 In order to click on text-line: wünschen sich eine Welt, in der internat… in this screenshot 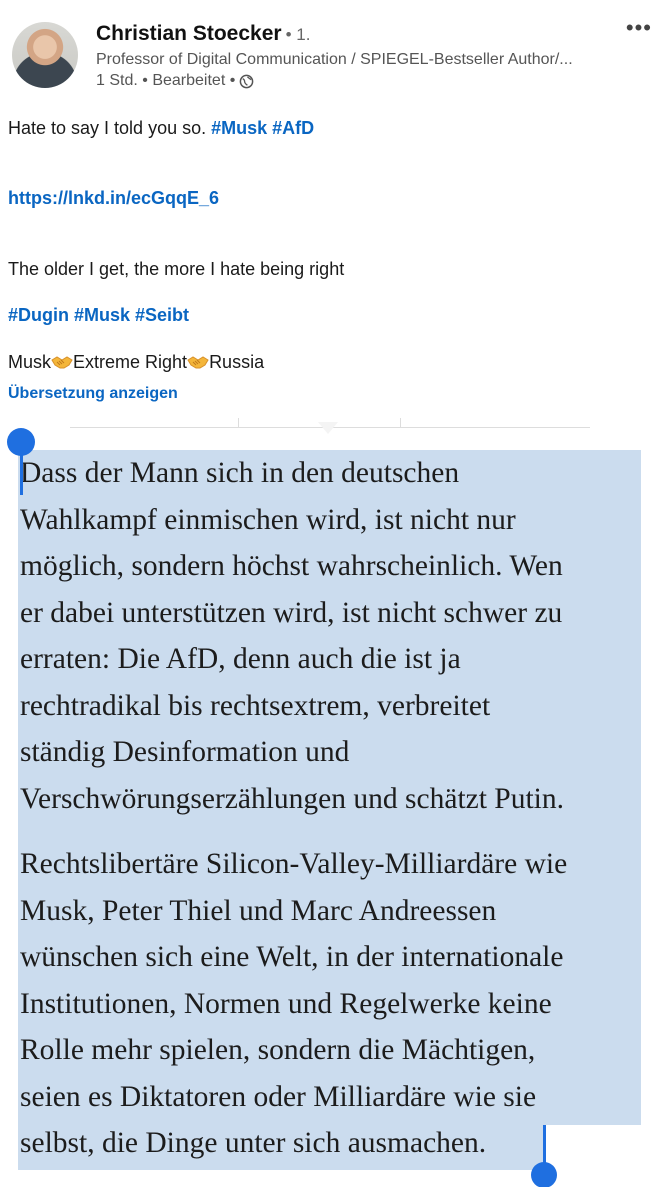, I will do `click(292, 957)`.